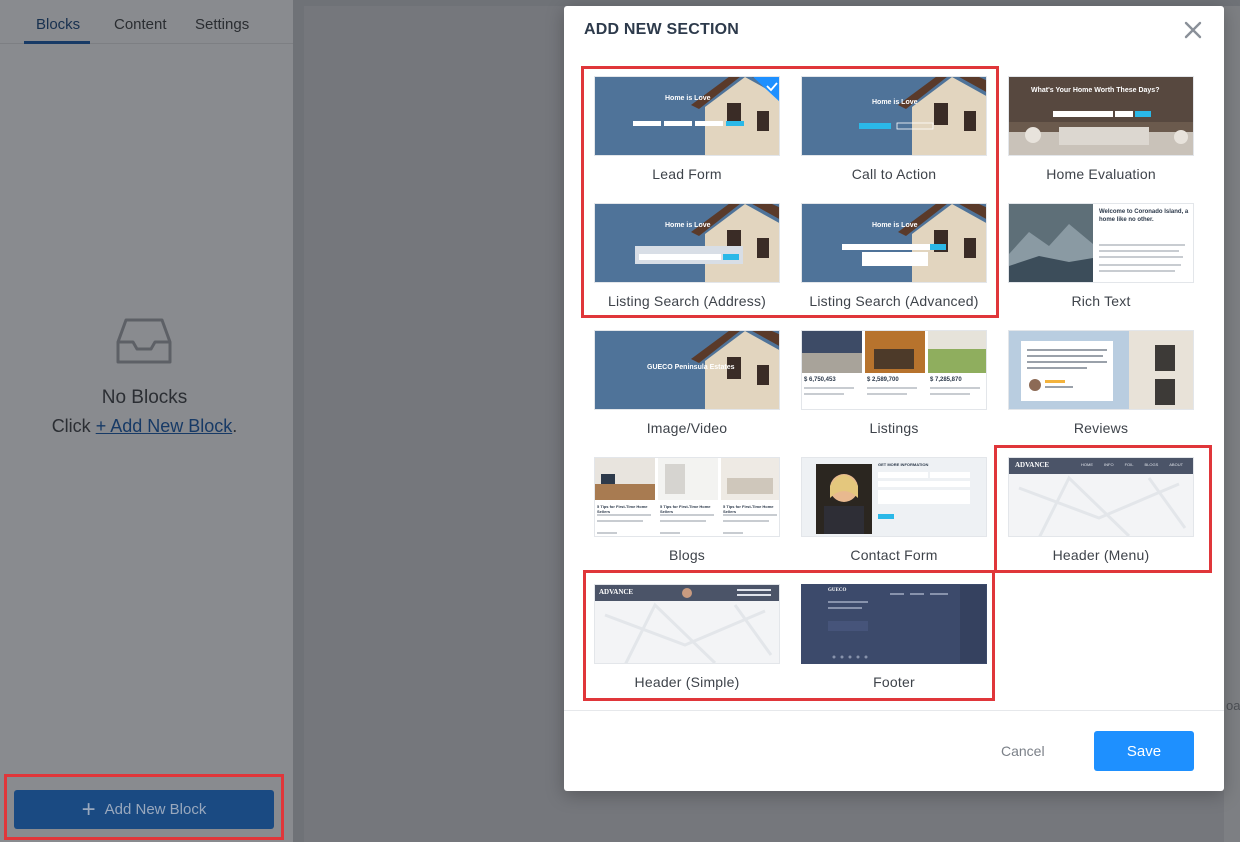  I want to click on add-new-block-link: + Add New Block, so click(164, 426).